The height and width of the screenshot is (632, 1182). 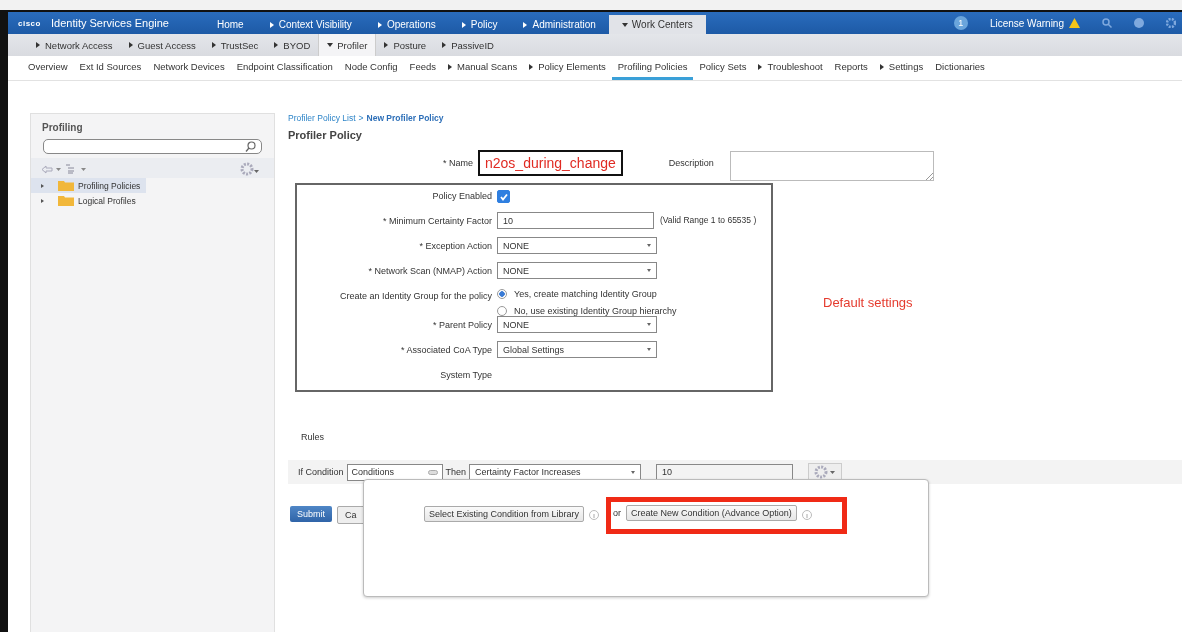 I want to click on submit-button: Submit, so click(x=311, y=514).